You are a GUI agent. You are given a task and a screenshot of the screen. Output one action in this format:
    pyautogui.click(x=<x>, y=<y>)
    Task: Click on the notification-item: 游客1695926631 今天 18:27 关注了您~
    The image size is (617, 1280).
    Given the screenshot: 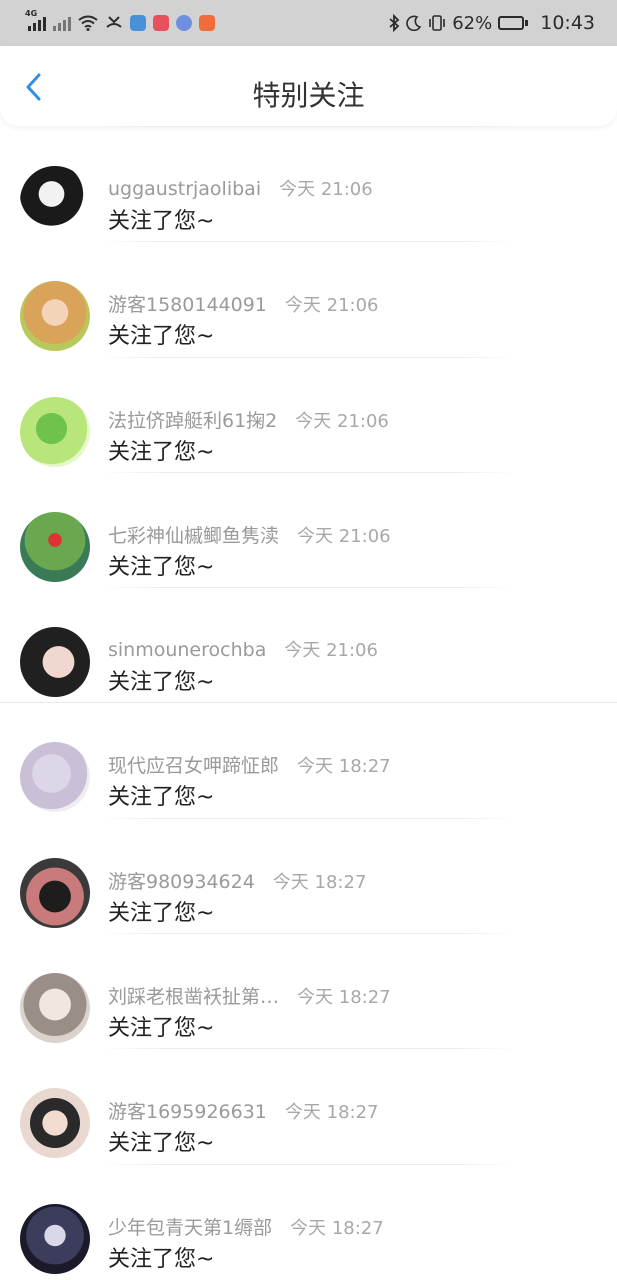 What is the action you would take?
    pyautogui.click(x=308, y=1105)
    